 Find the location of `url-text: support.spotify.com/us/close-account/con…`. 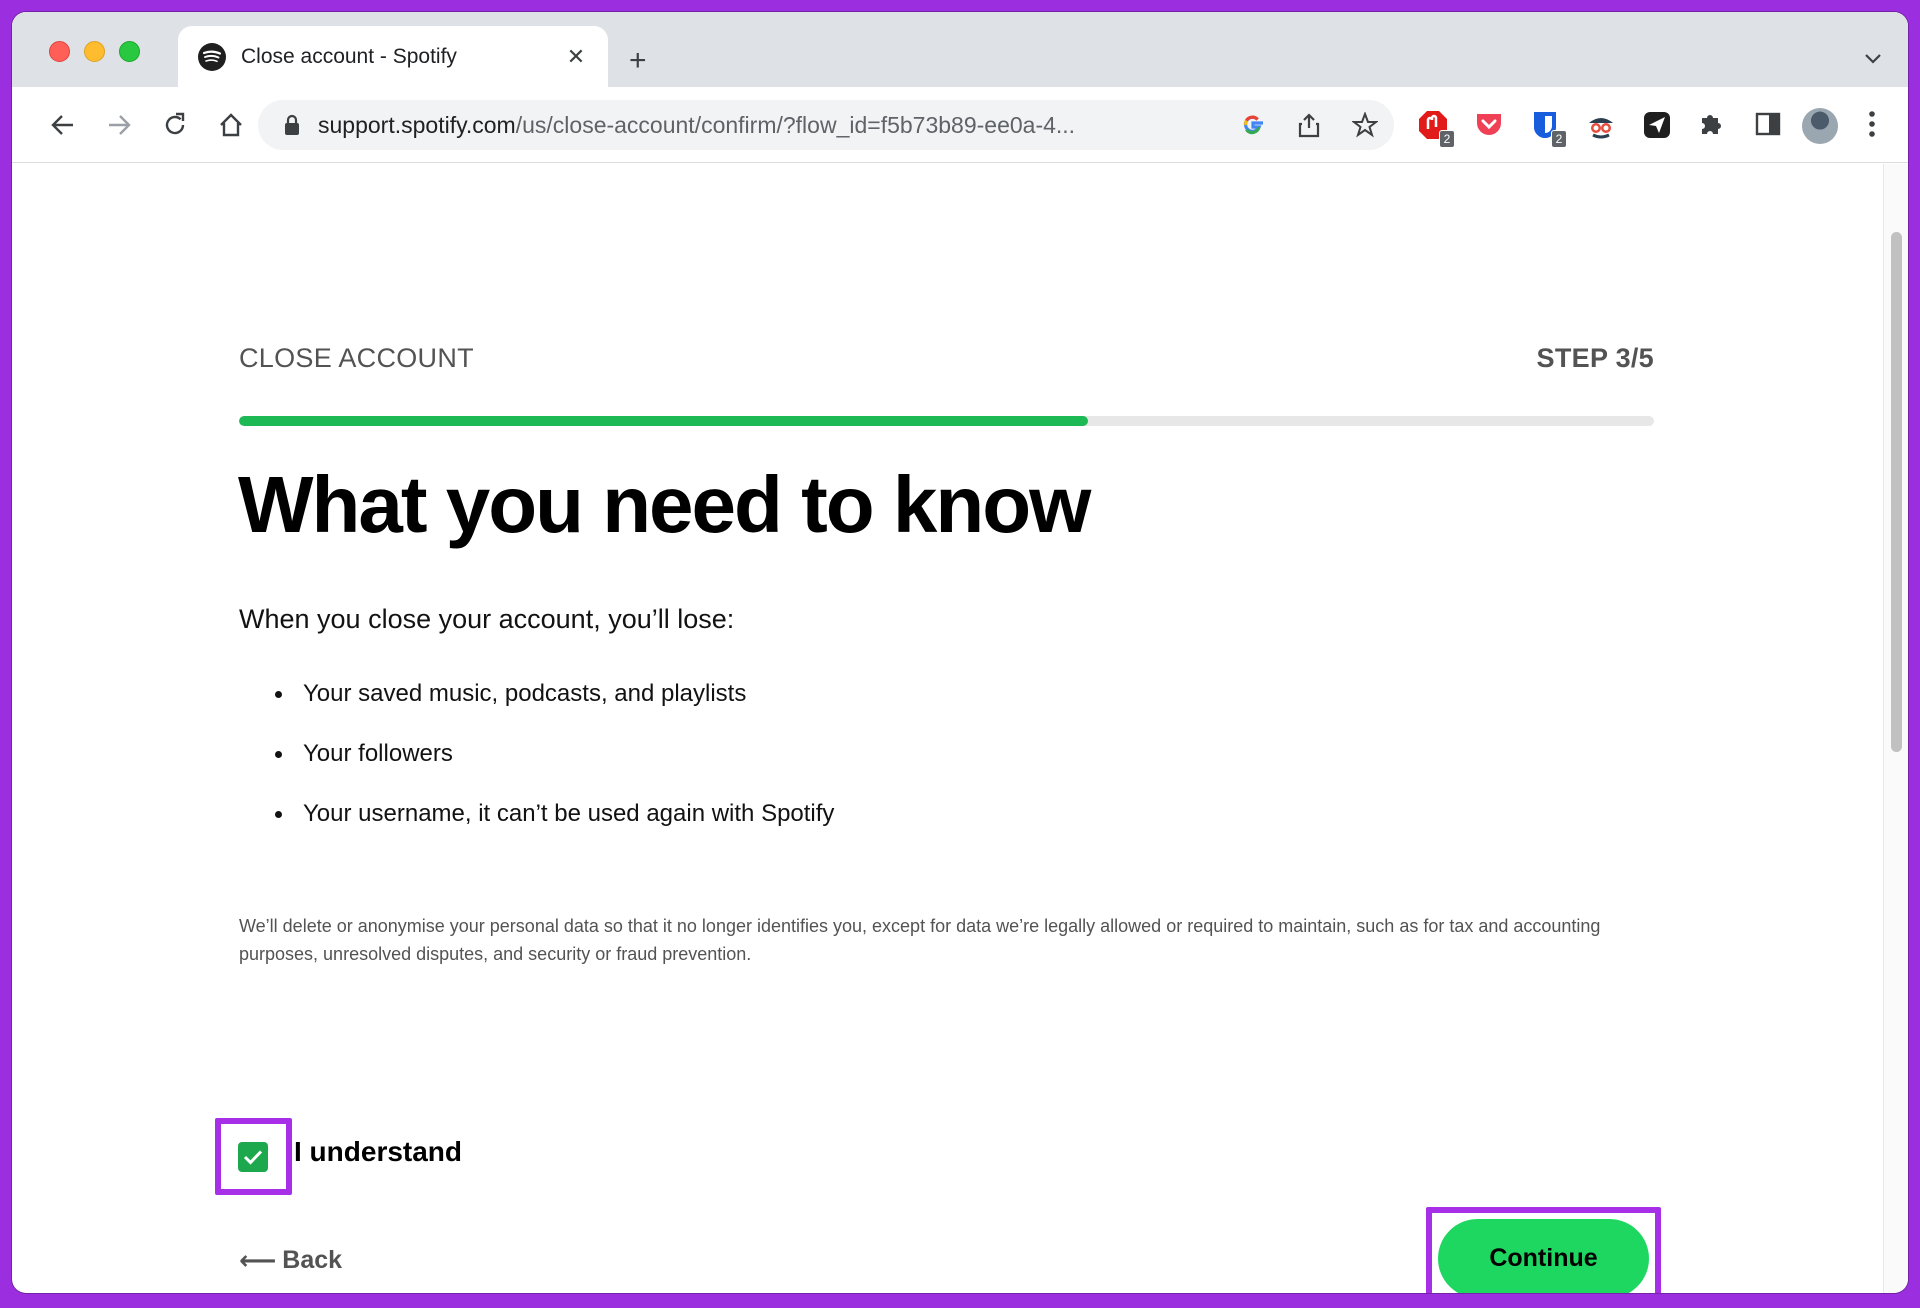

url-text: support.spotify.com/us/close-account/con… is located at coordinates (697, 125).